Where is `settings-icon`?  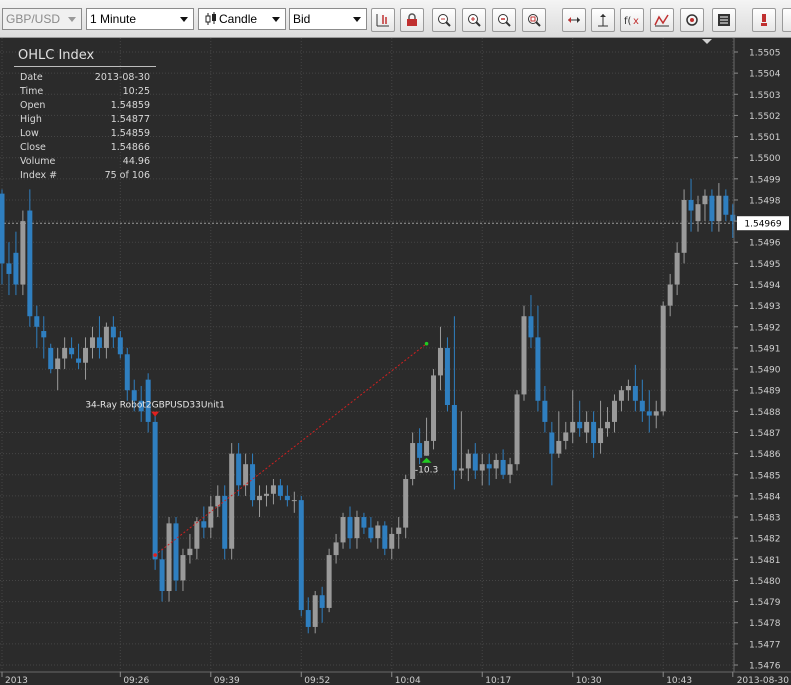
settings-icon is located at coordinates (692, 20).